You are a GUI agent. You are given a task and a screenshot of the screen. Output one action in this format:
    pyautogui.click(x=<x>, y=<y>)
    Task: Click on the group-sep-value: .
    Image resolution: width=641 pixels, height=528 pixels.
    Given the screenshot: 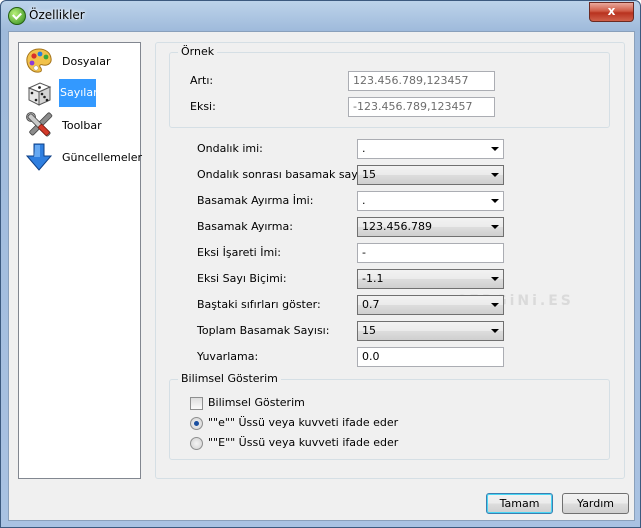 What is the action you would take?
    pyautogui.click(x=364, y=200)
    